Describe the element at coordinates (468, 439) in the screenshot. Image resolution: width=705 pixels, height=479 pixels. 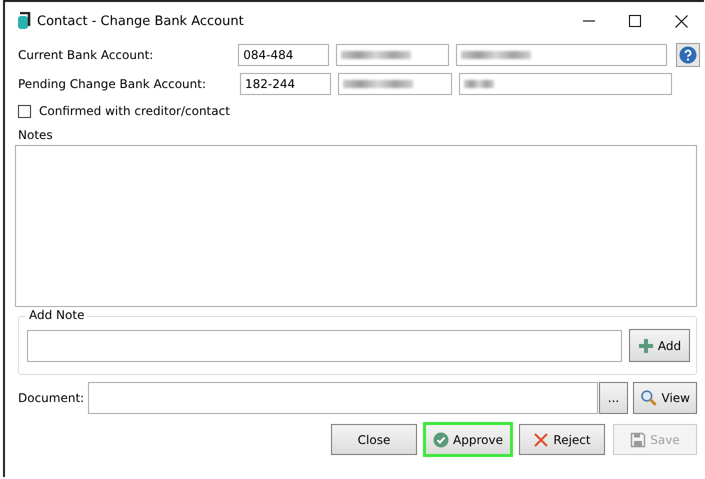
I see `approve-button: Approve` at that location.